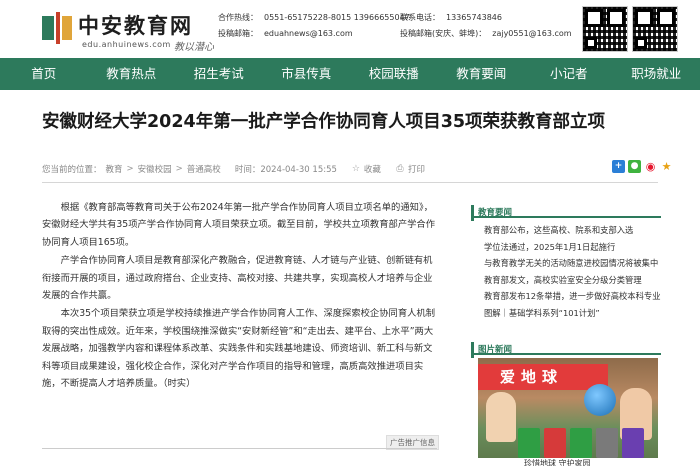 The width and height of the screenshot is (700, 466). Describe the element at coordinates (400, 169) in the screenshot. I see `printer-icon: ⎙` at that location.